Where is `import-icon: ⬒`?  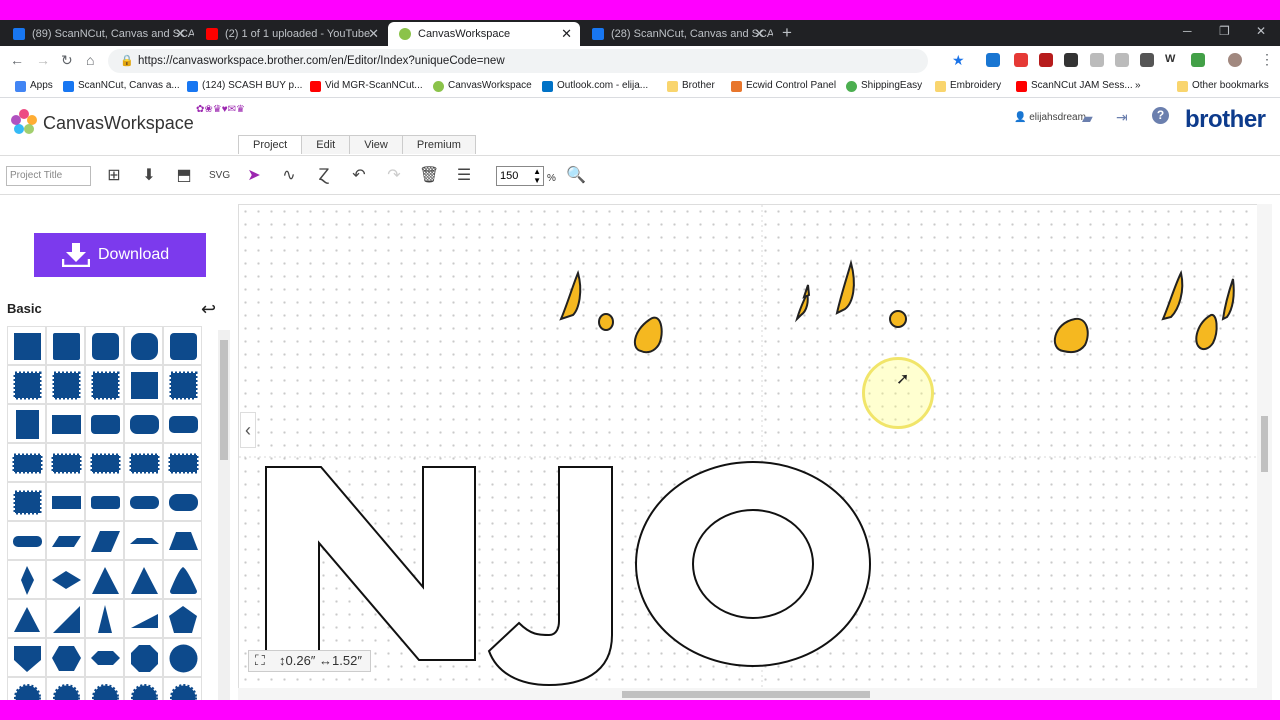
import-icon: ⬒ is located at coordinates (184, 176).